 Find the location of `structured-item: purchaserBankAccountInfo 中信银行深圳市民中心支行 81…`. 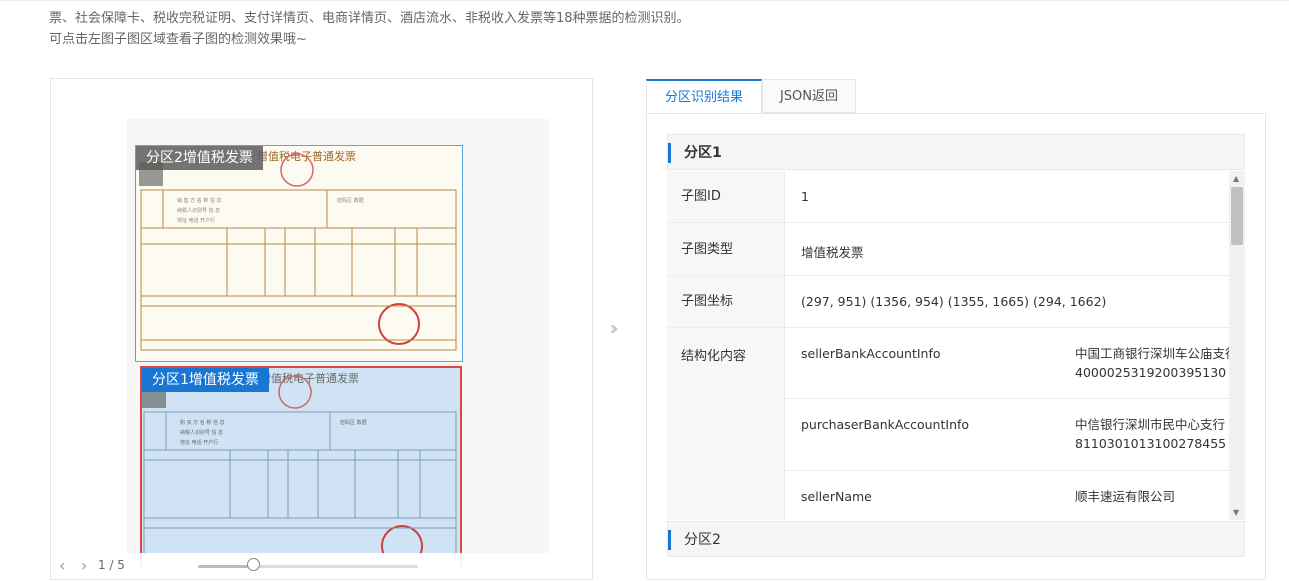

structured-item: purchaserBankAccountInfo 中信银行深圳市民中心支行 81… is located at coordinates (1007, 435).